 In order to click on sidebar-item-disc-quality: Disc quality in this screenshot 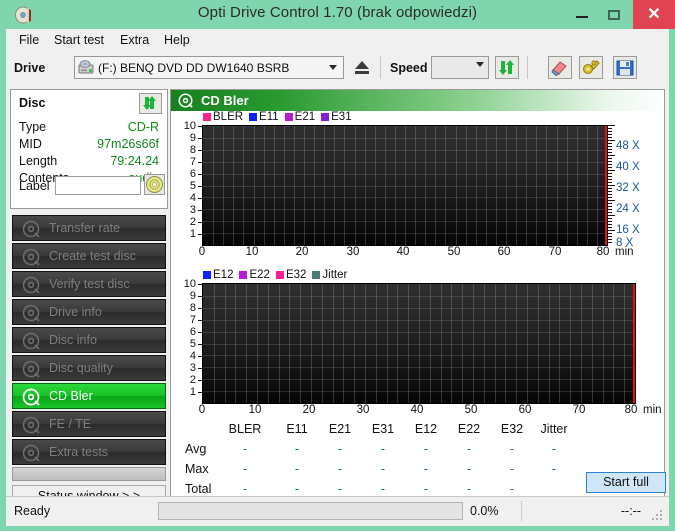, I will do `click(89, 368)`.